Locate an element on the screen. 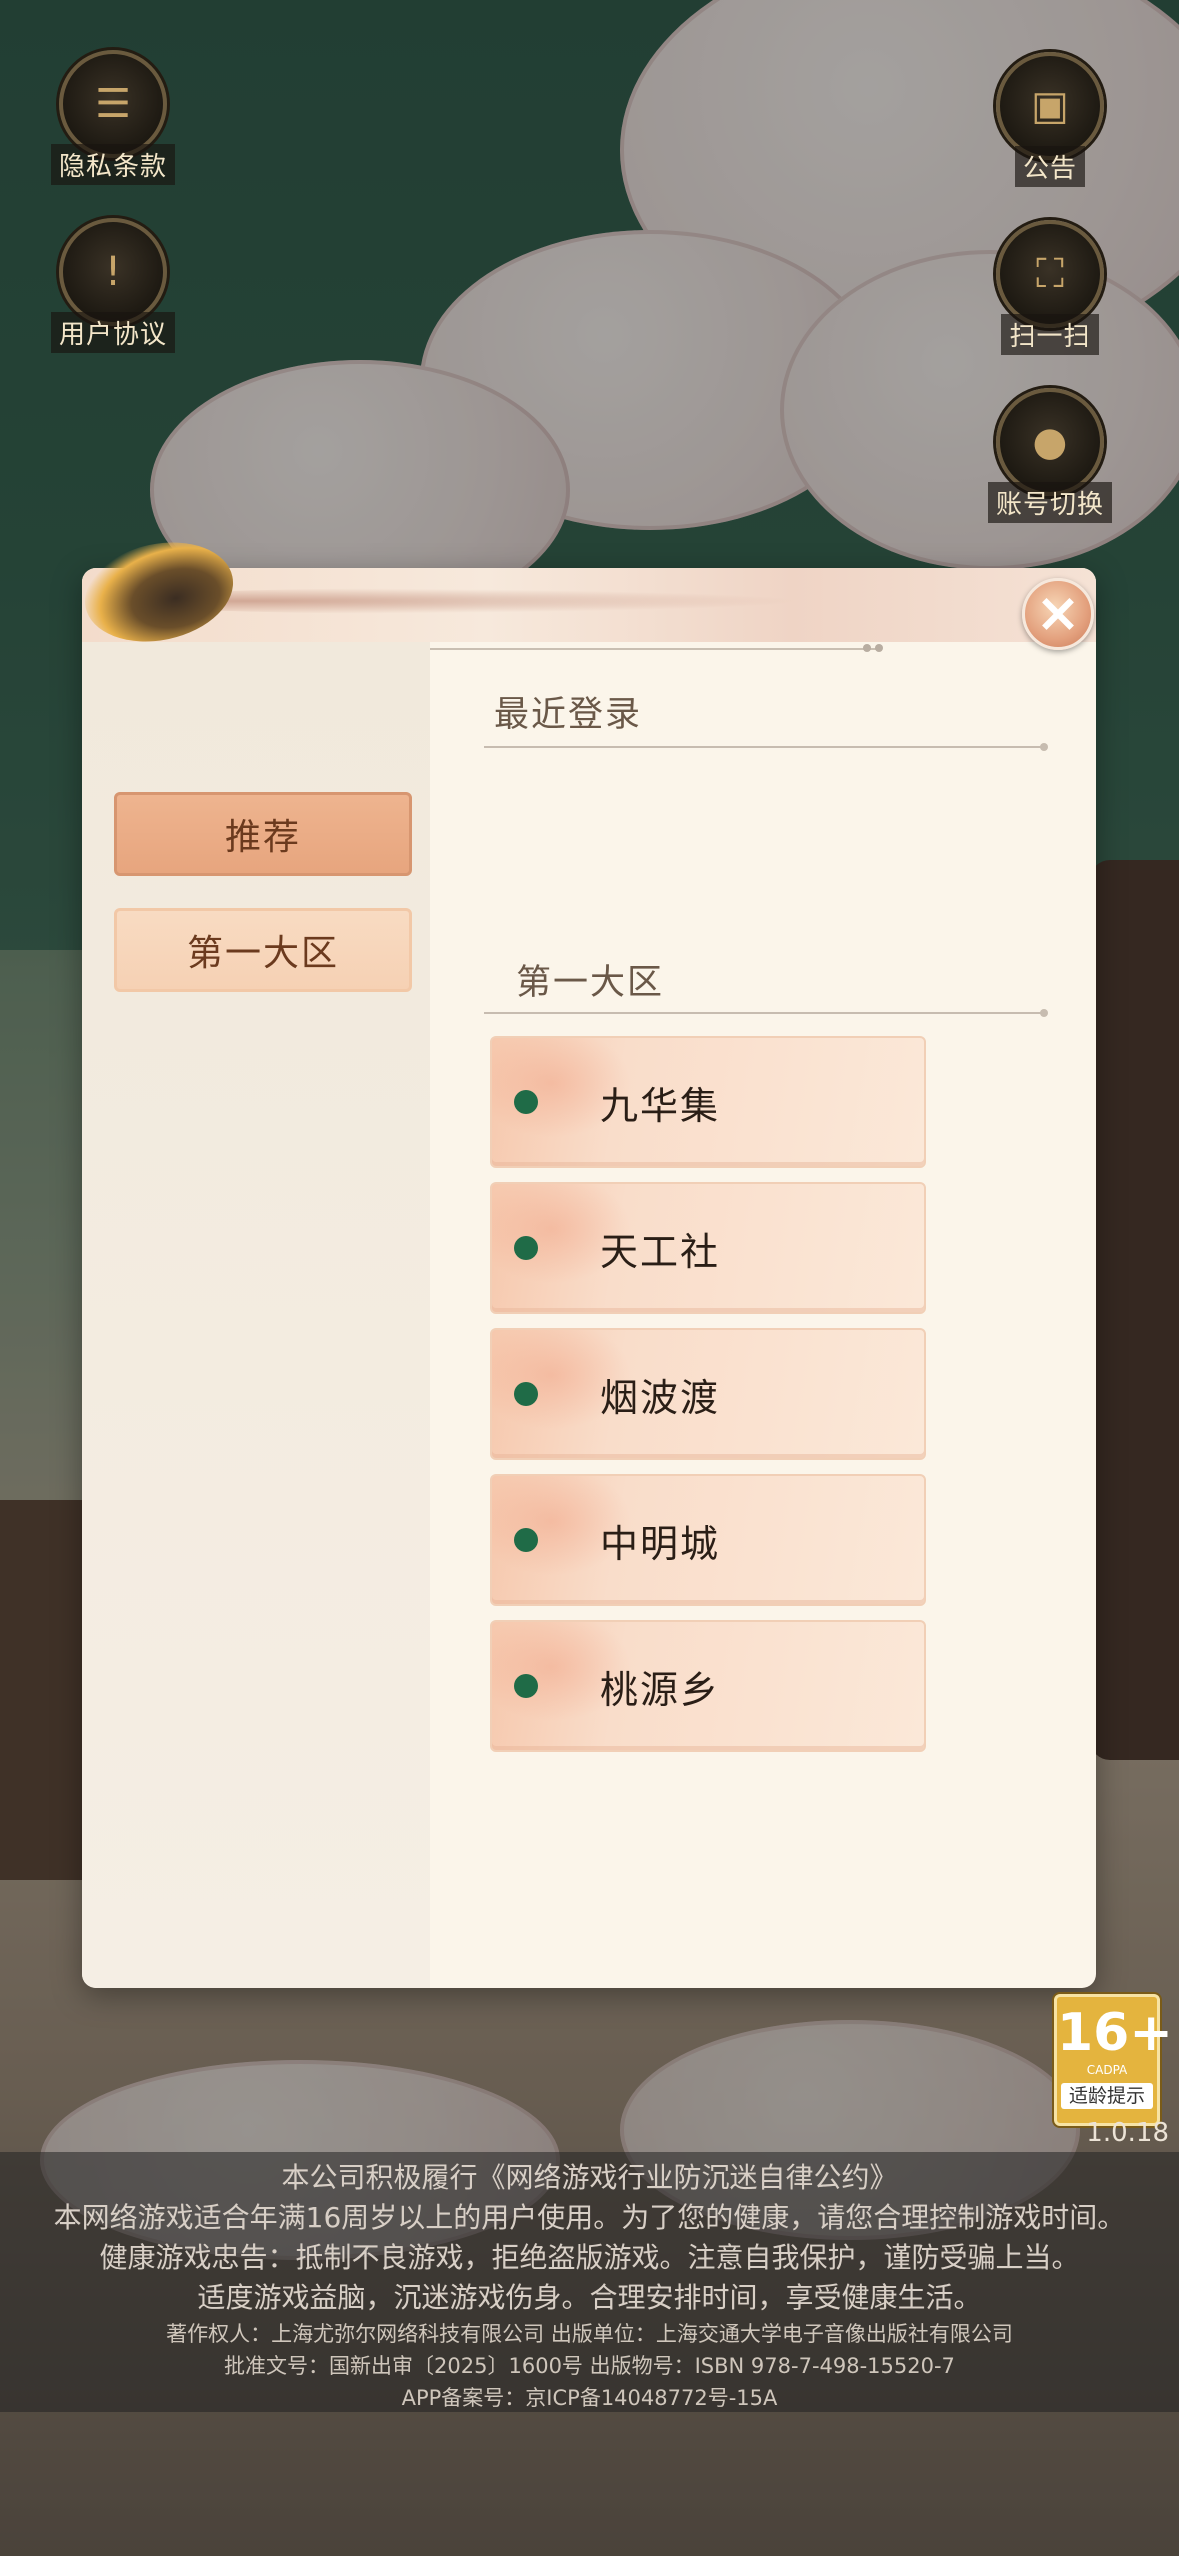  close-button: × is located at coordinates (1058, 614).